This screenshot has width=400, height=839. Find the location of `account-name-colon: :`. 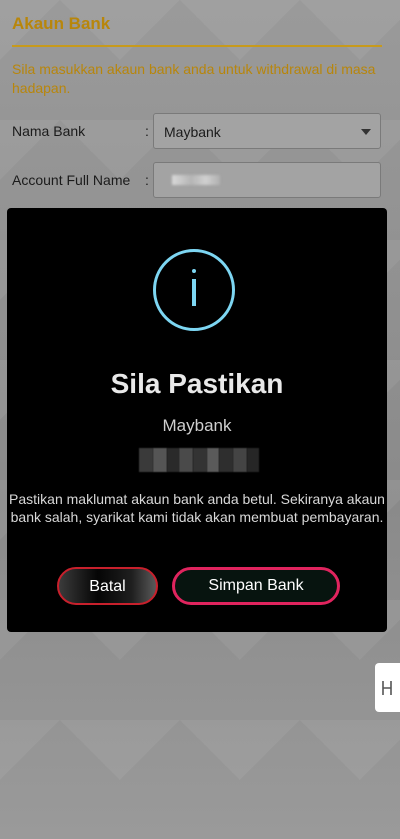

account-name-colon: : is located at coordinates (147, 180).